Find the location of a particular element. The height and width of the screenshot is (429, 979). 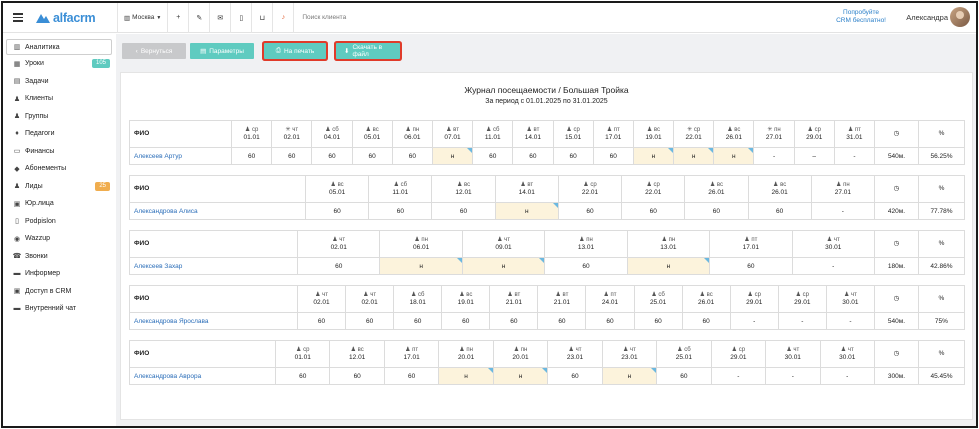

date-column-header: ♟ пн 13.01 is located at coordinates (668, 244).